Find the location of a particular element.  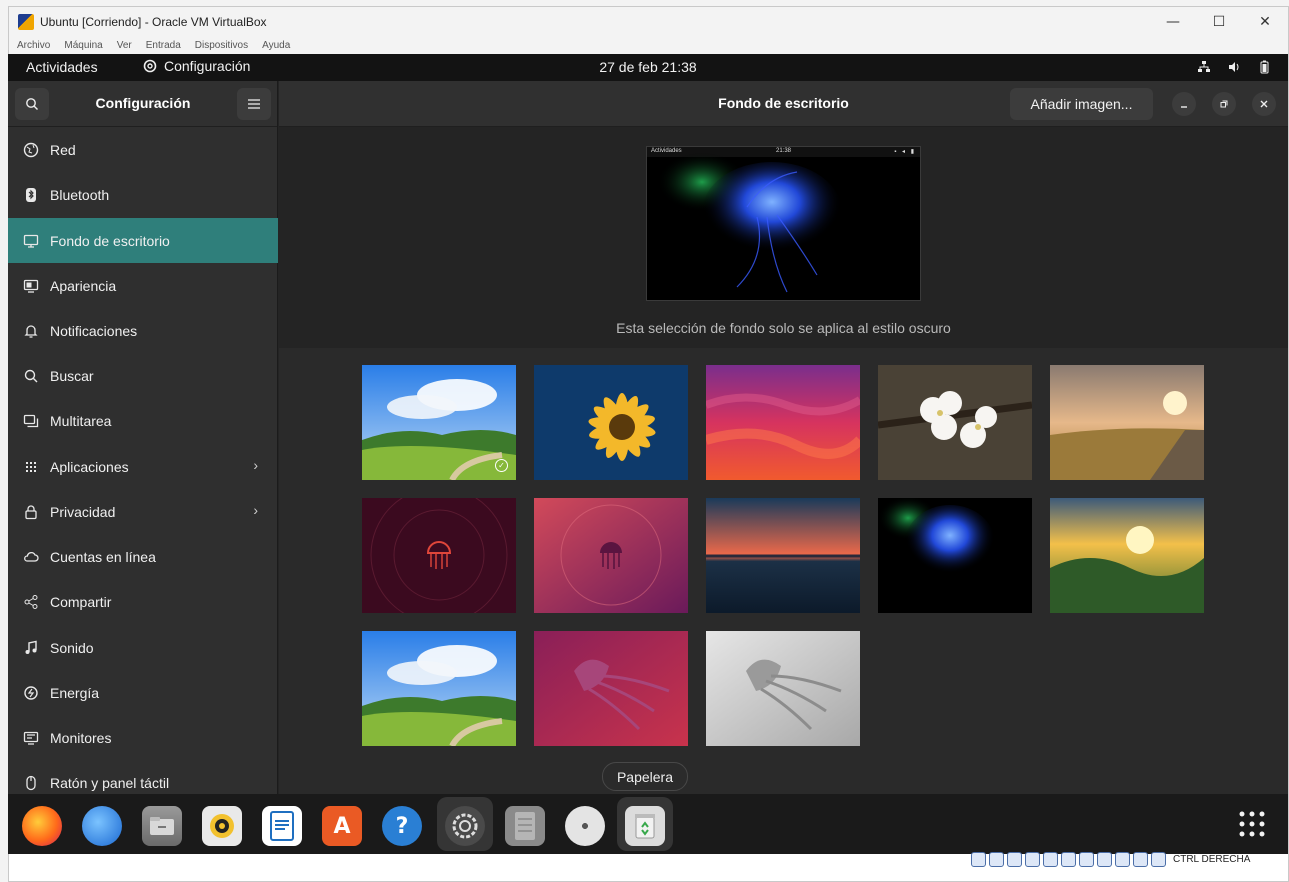

sidebar-item-label: Fondo de escritorio is located at coordinates (110, 240).